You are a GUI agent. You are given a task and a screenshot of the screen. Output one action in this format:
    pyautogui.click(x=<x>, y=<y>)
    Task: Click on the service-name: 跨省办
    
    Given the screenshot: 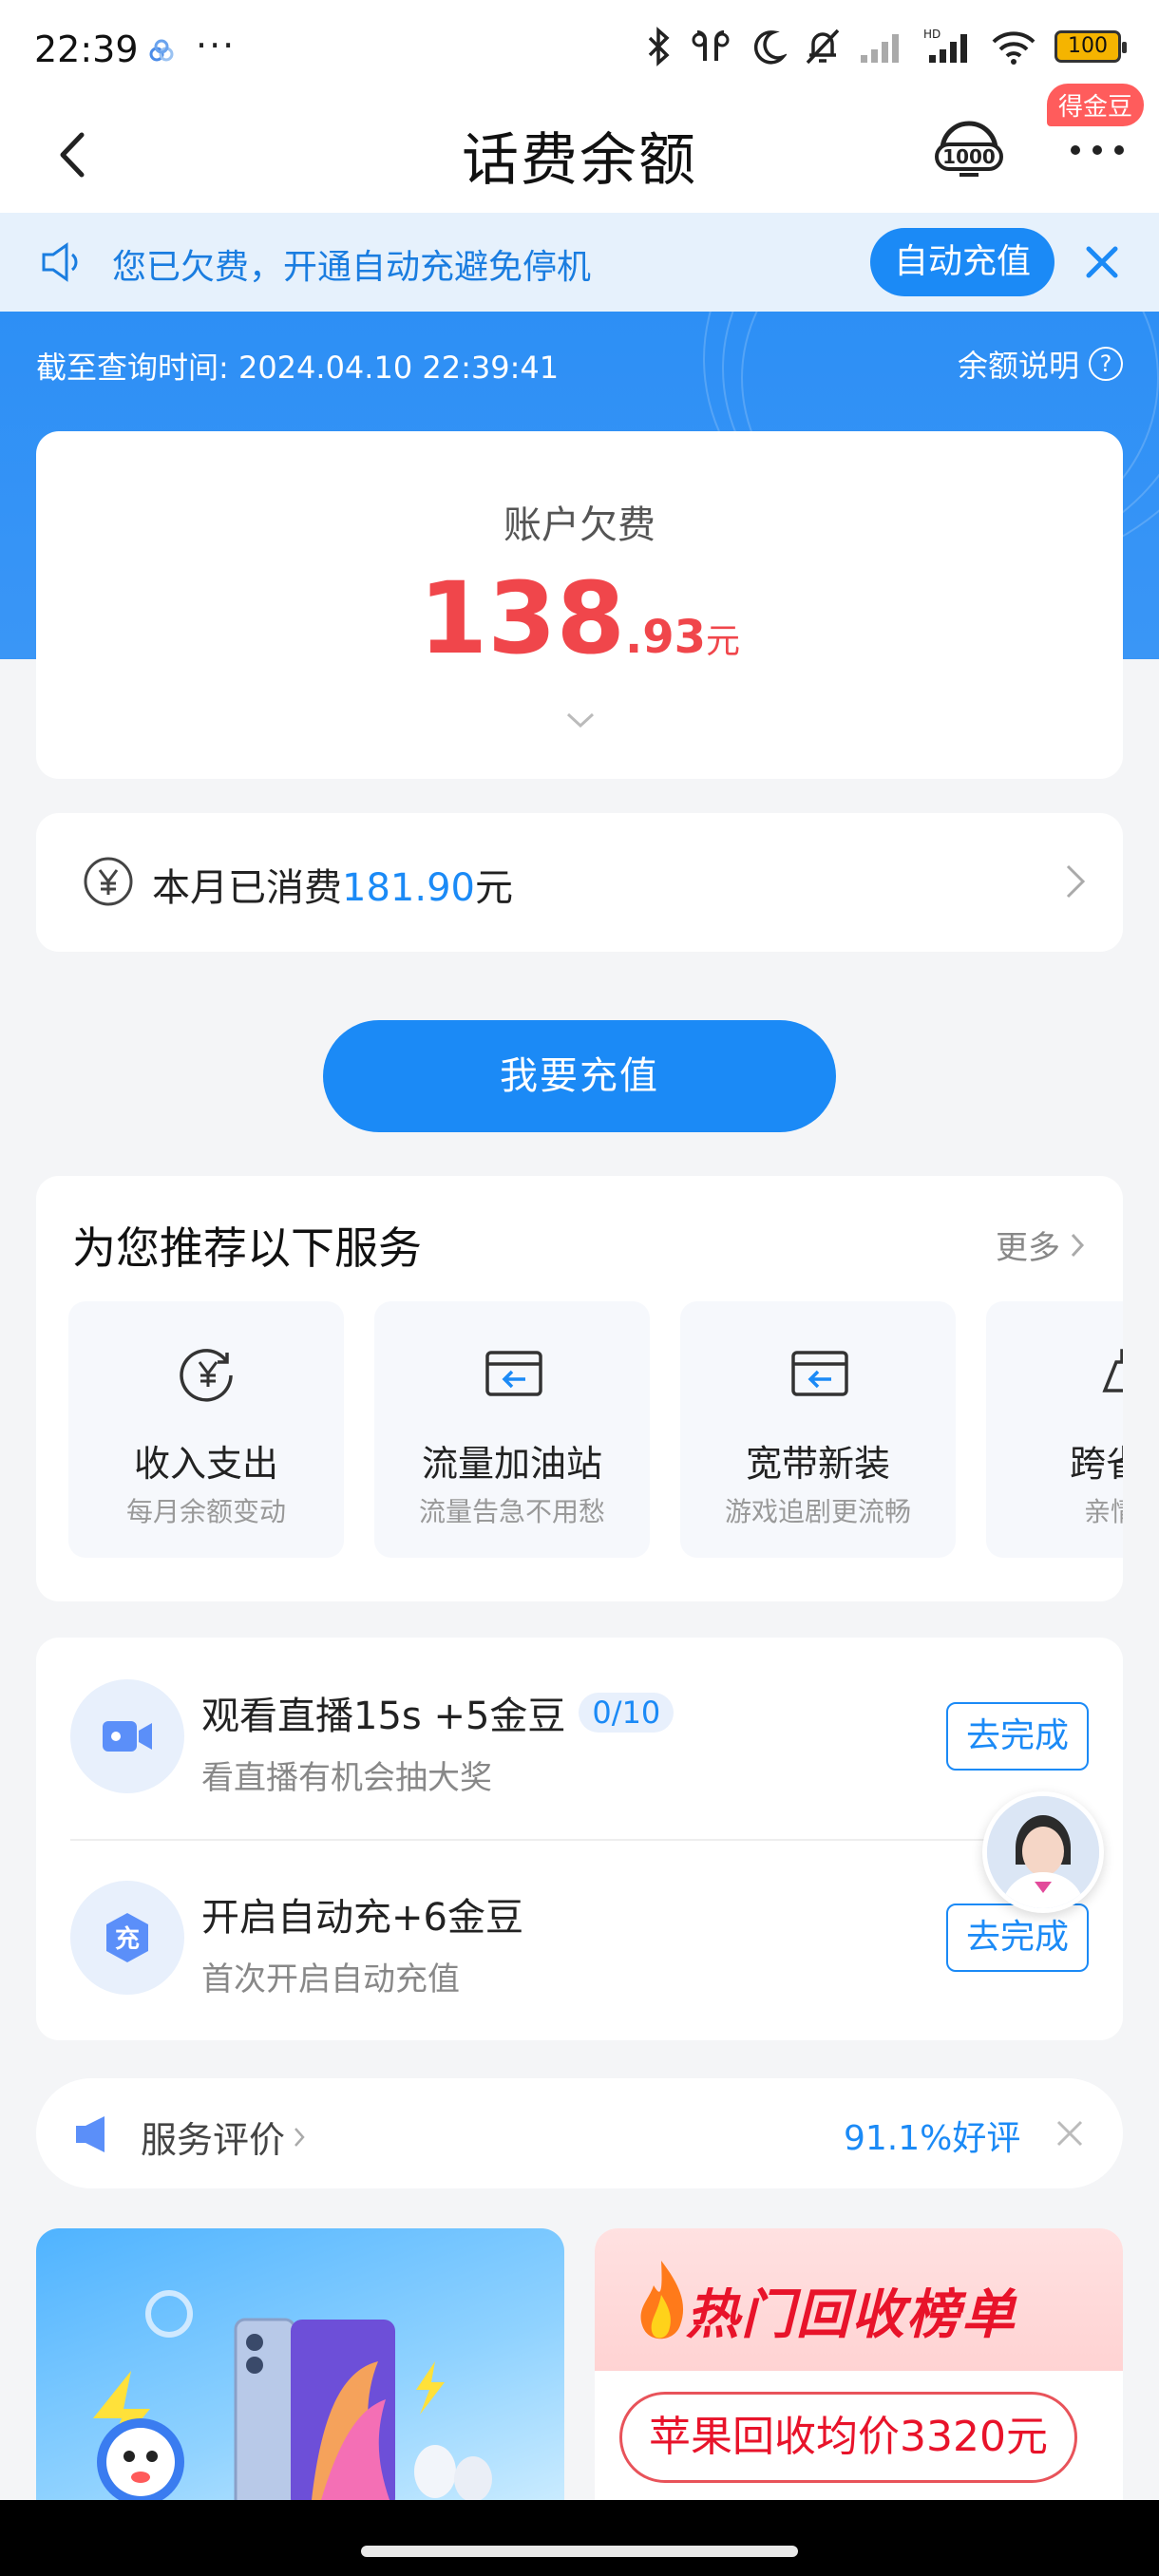 What is the action you would take?
    pyautogui.click(x=1096, y=1464)
    